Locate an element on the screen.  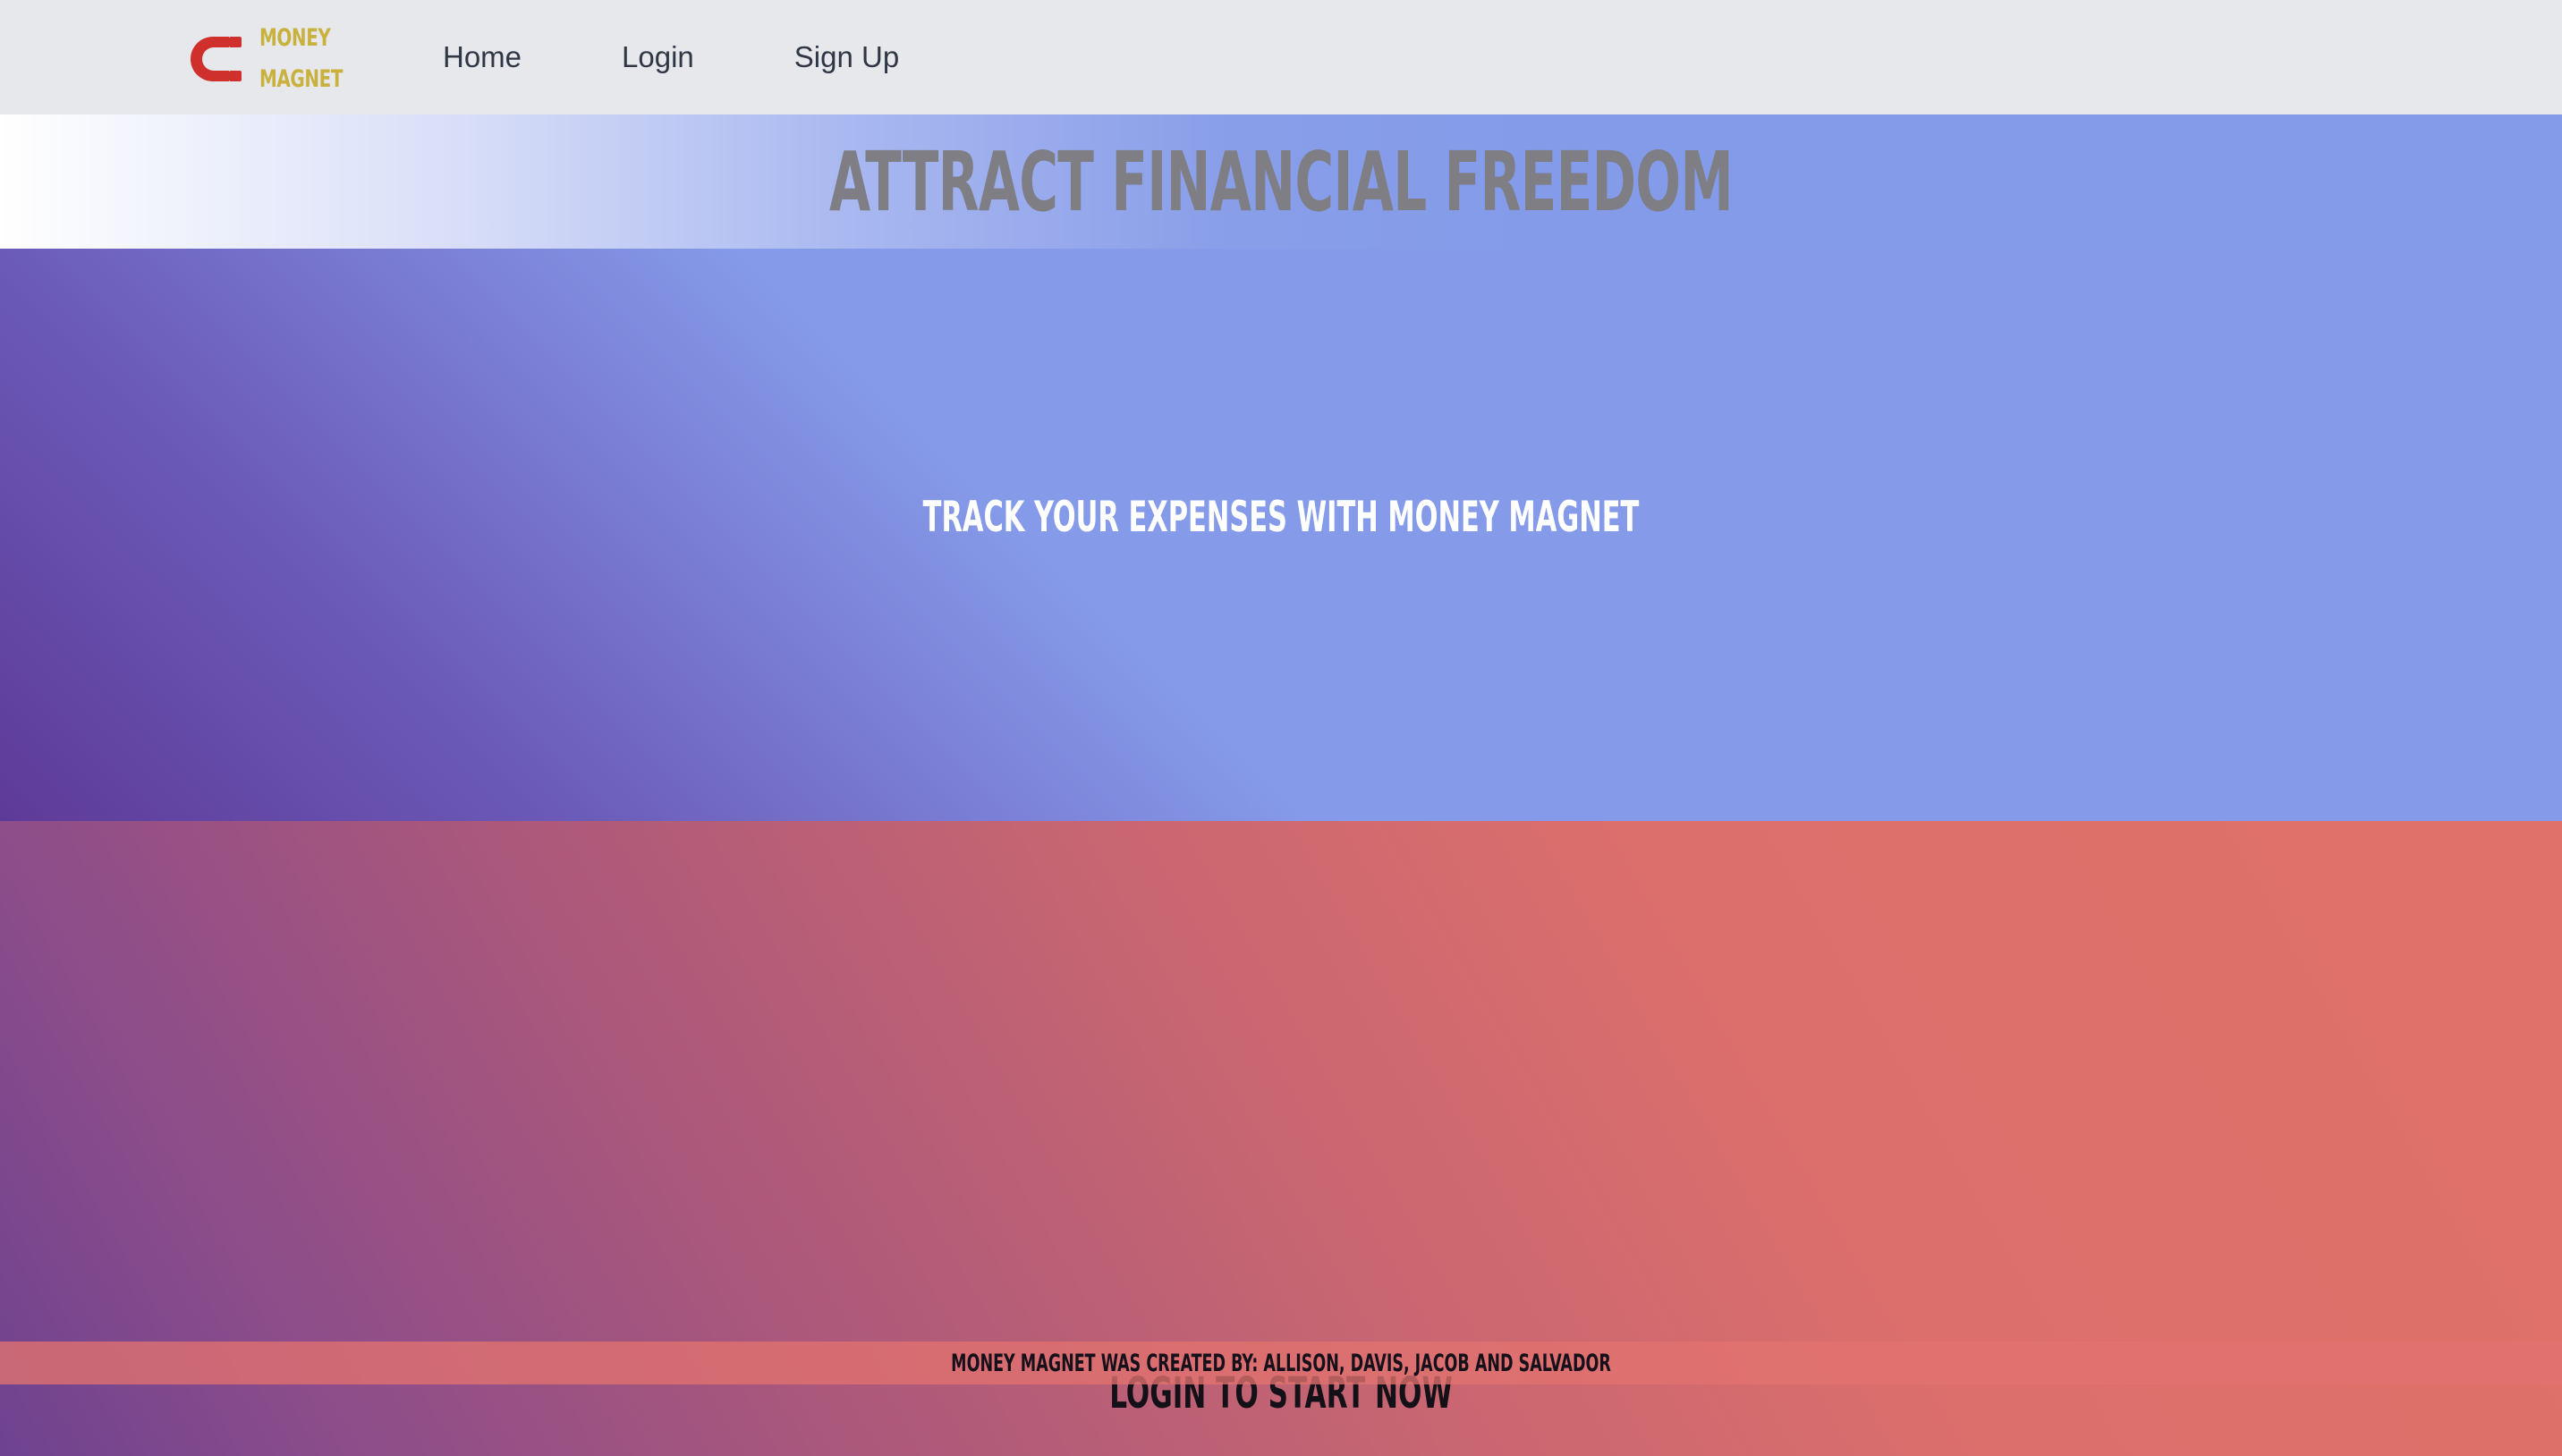
hero-banner: Attract Financial Freedom is located at coordinates (1281, 181).